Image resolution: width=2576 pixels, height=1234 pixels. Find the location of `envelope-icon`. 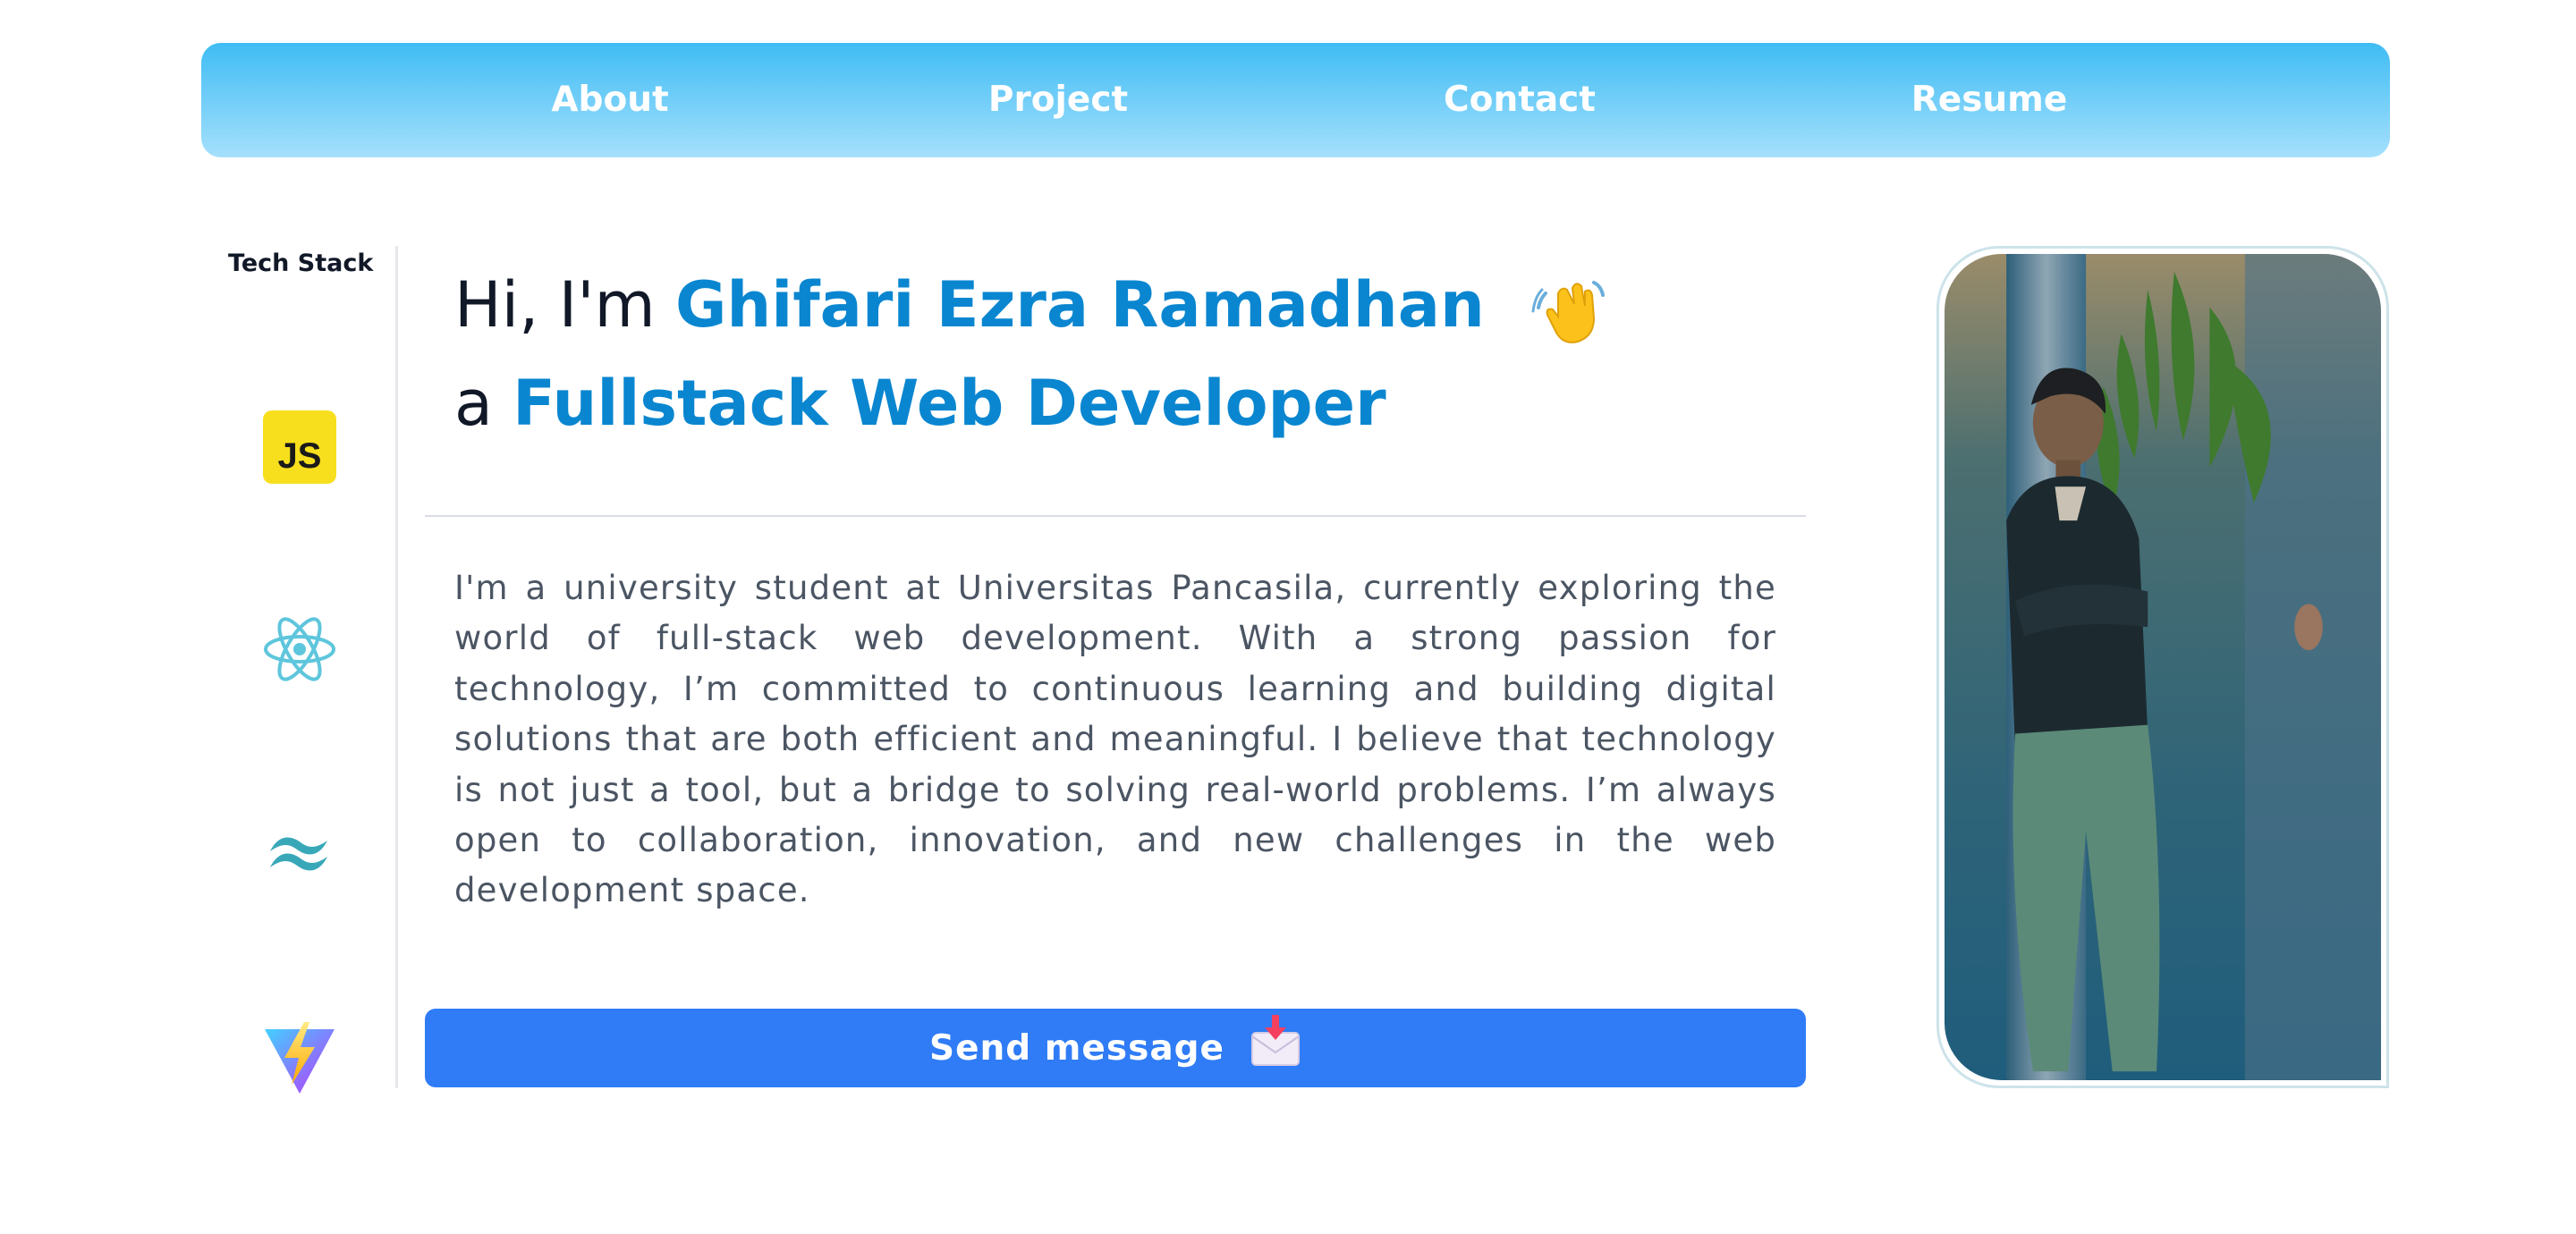

envelope-icon is located at coordinates (1275, 1041).